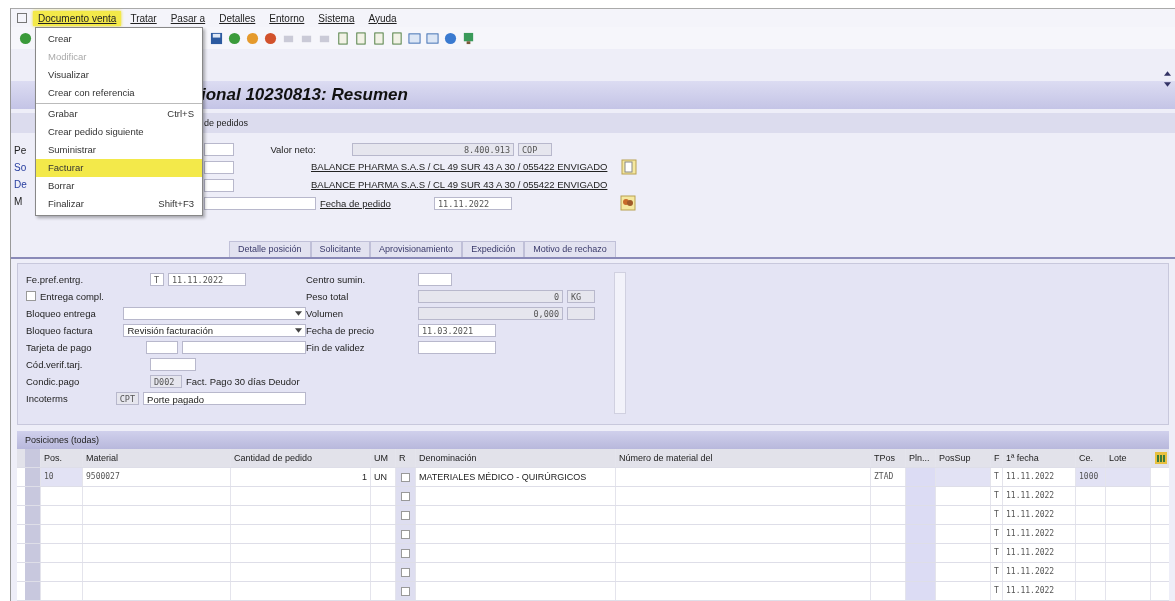  Describe the element at coordinates (516, 458) in the screenshot. I see `column-header: Denominación` at that location.